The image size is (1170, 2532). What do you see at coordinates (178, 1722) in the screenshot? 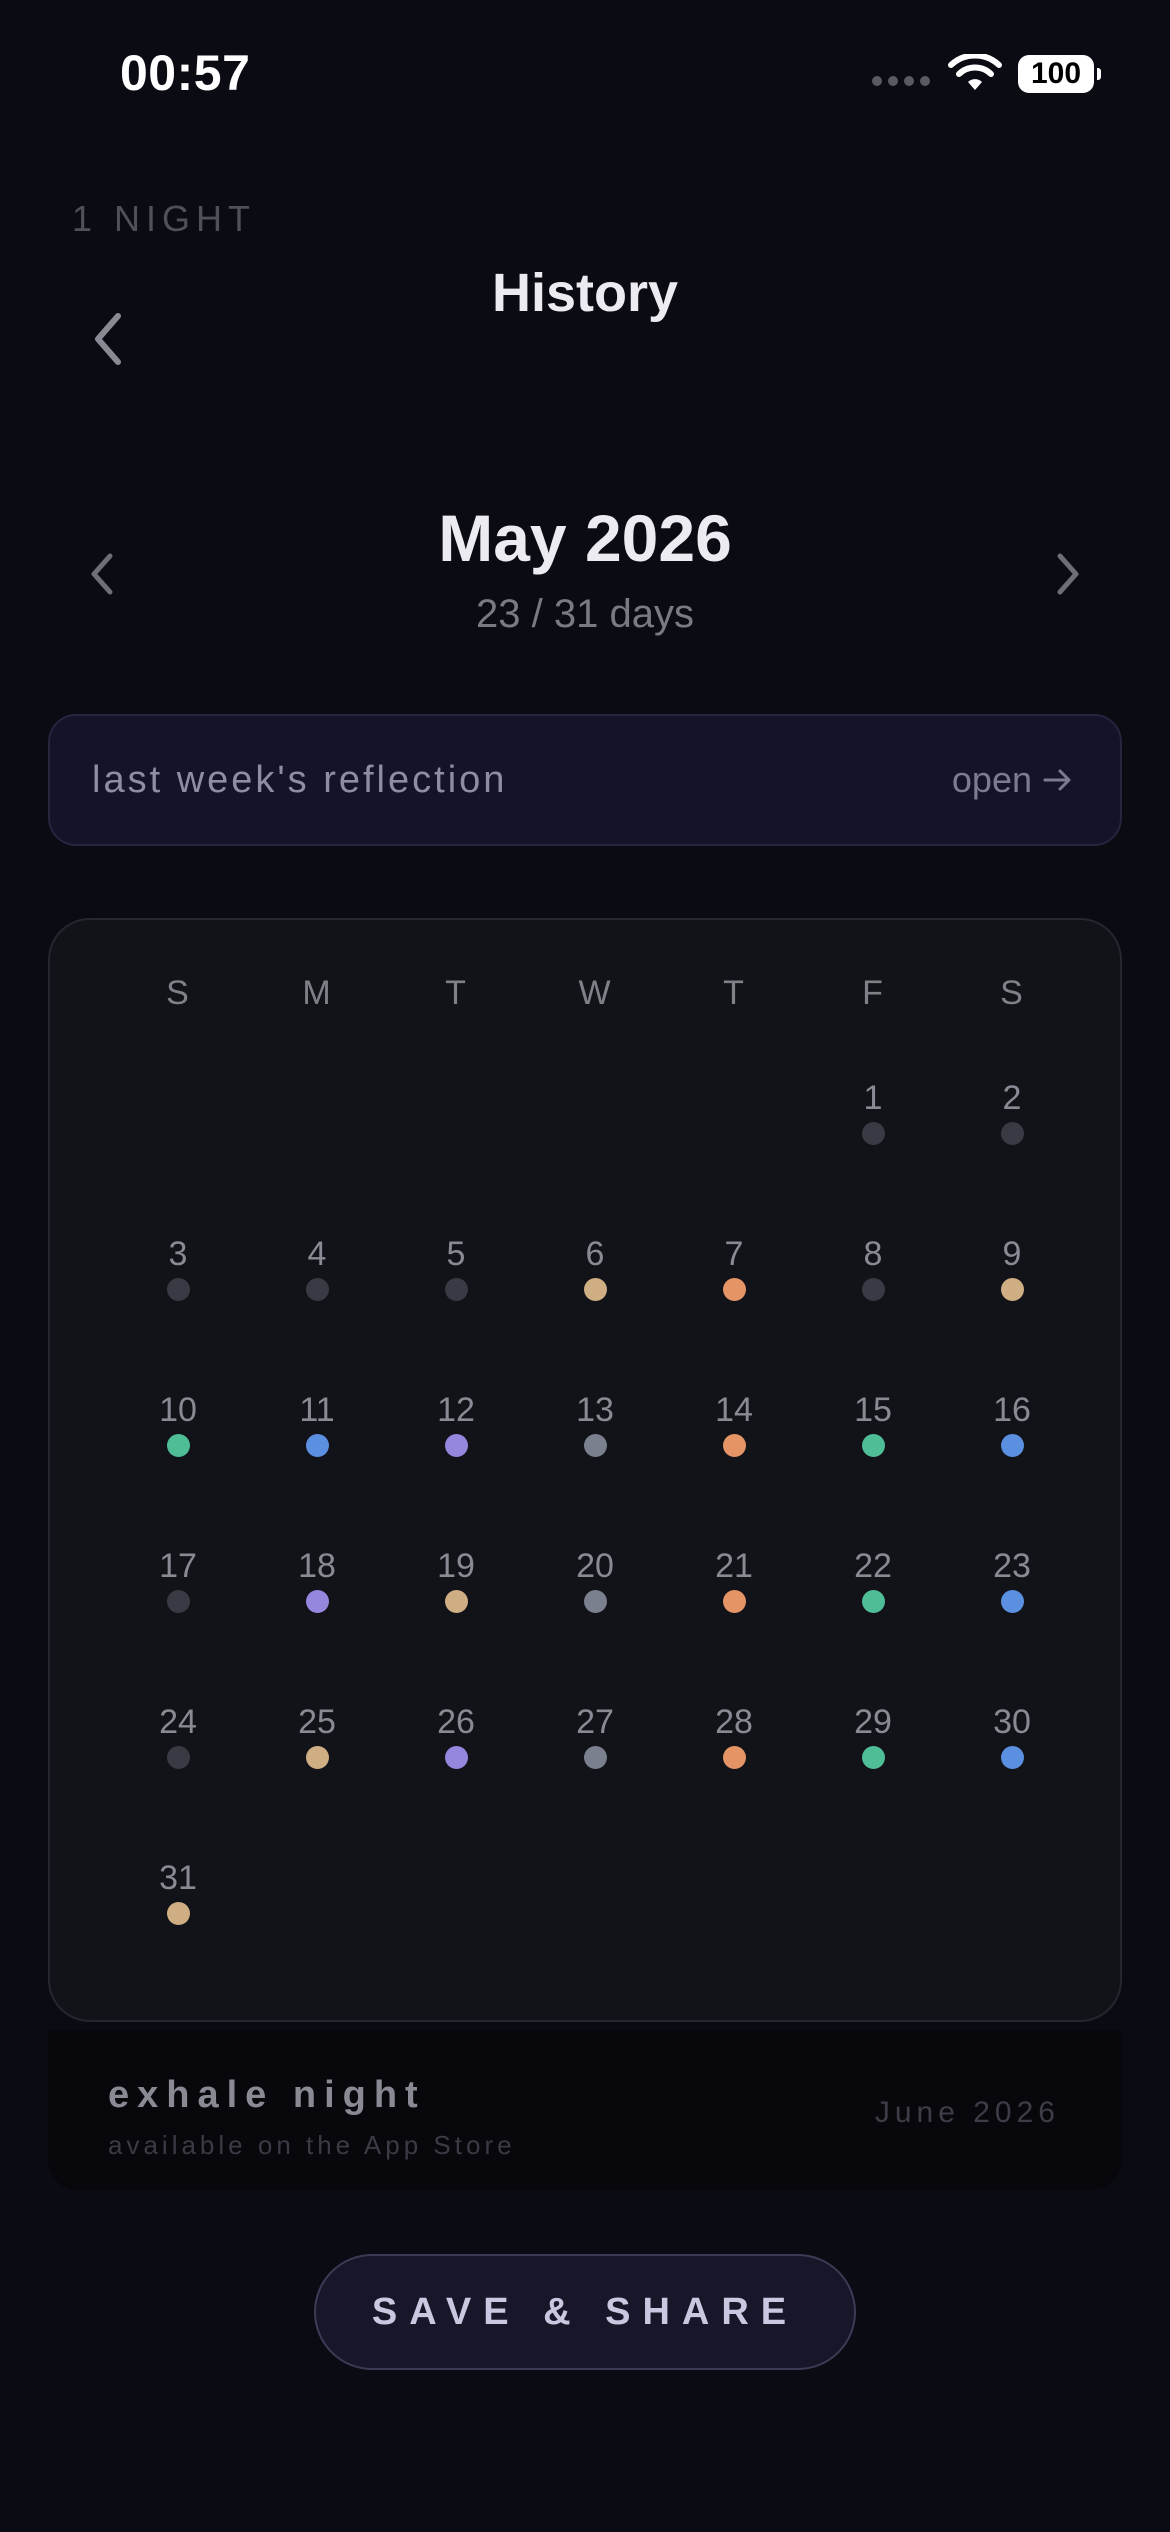
I see `day-number: 24` at bounding box center [178, 1722].